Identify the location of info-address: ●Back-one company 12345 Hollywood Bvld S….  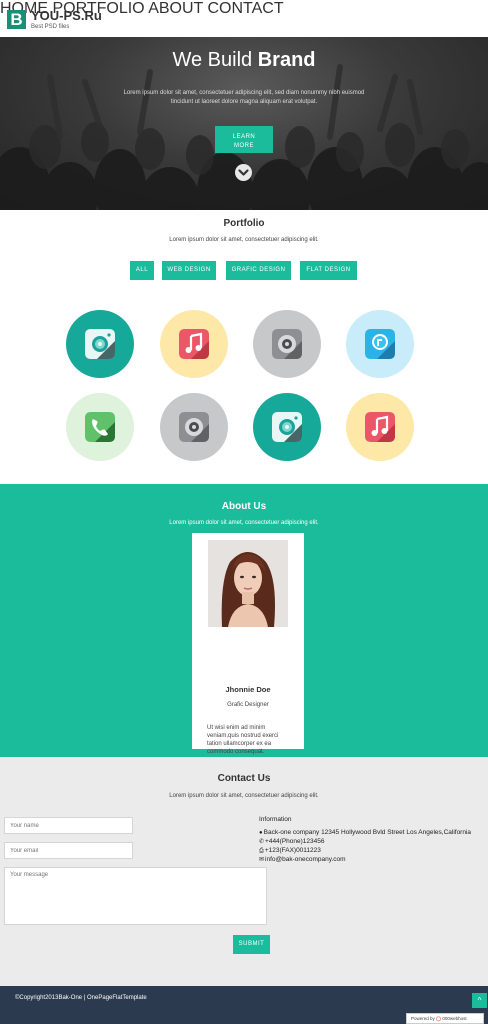
(365, 832).